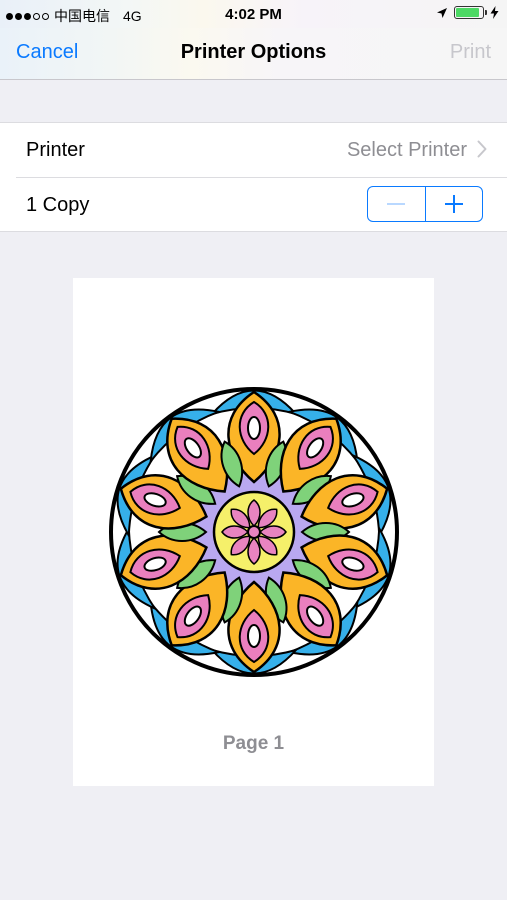 The image size is (507, 900). I want to click on printer-value: Select Printer, so click(407, 150).